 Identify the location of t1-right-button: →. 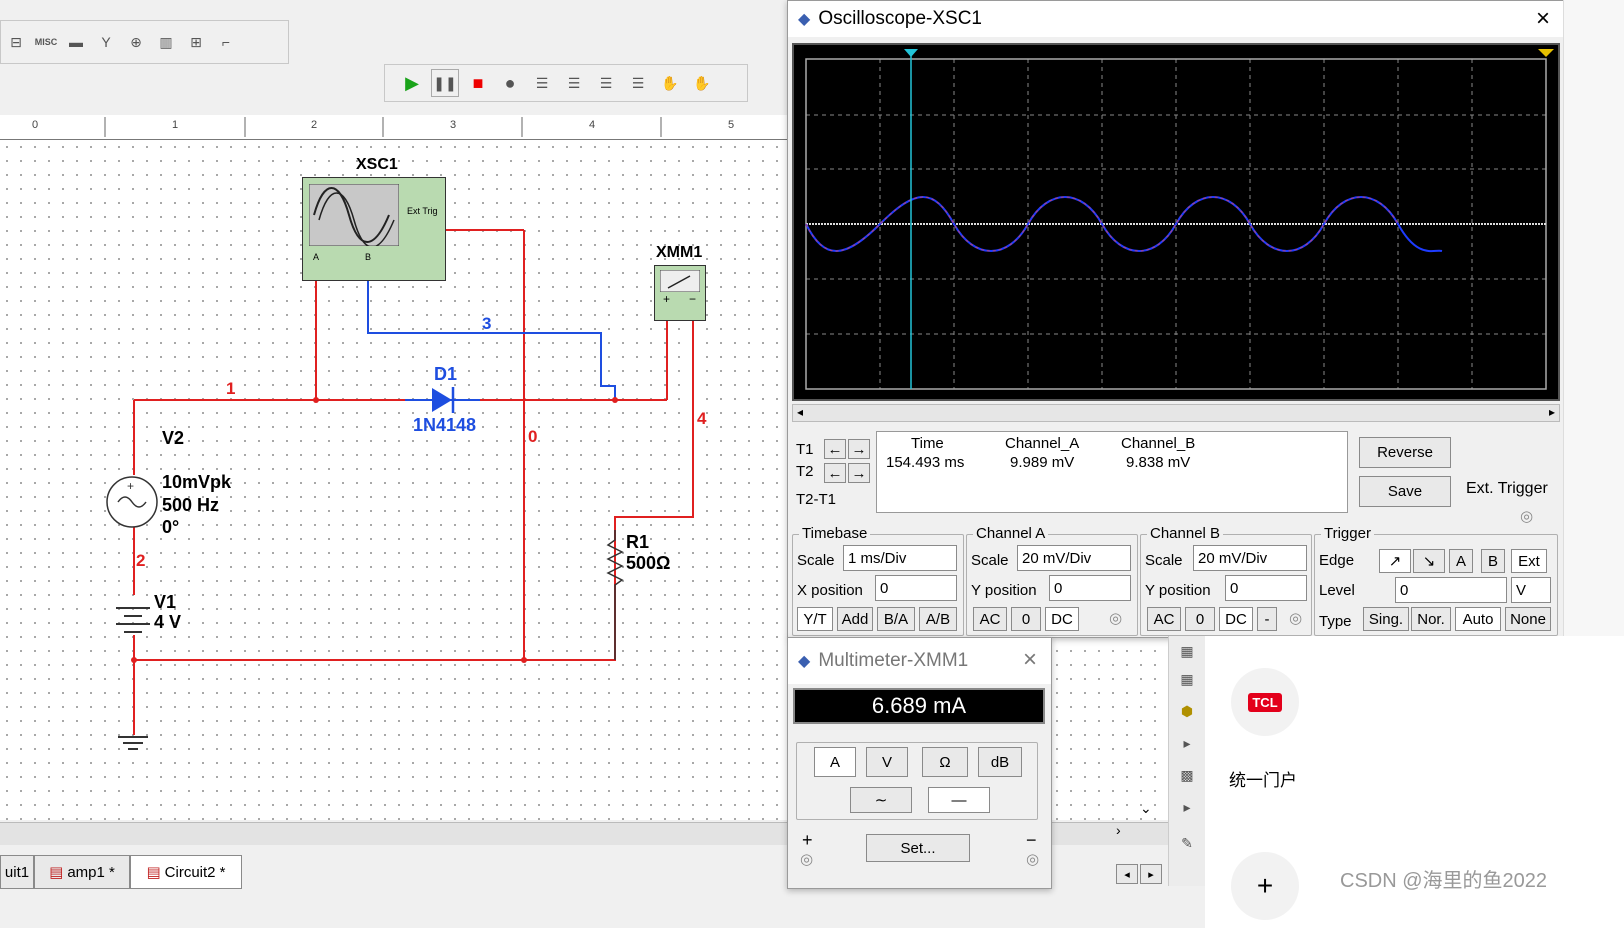
(859, 449).